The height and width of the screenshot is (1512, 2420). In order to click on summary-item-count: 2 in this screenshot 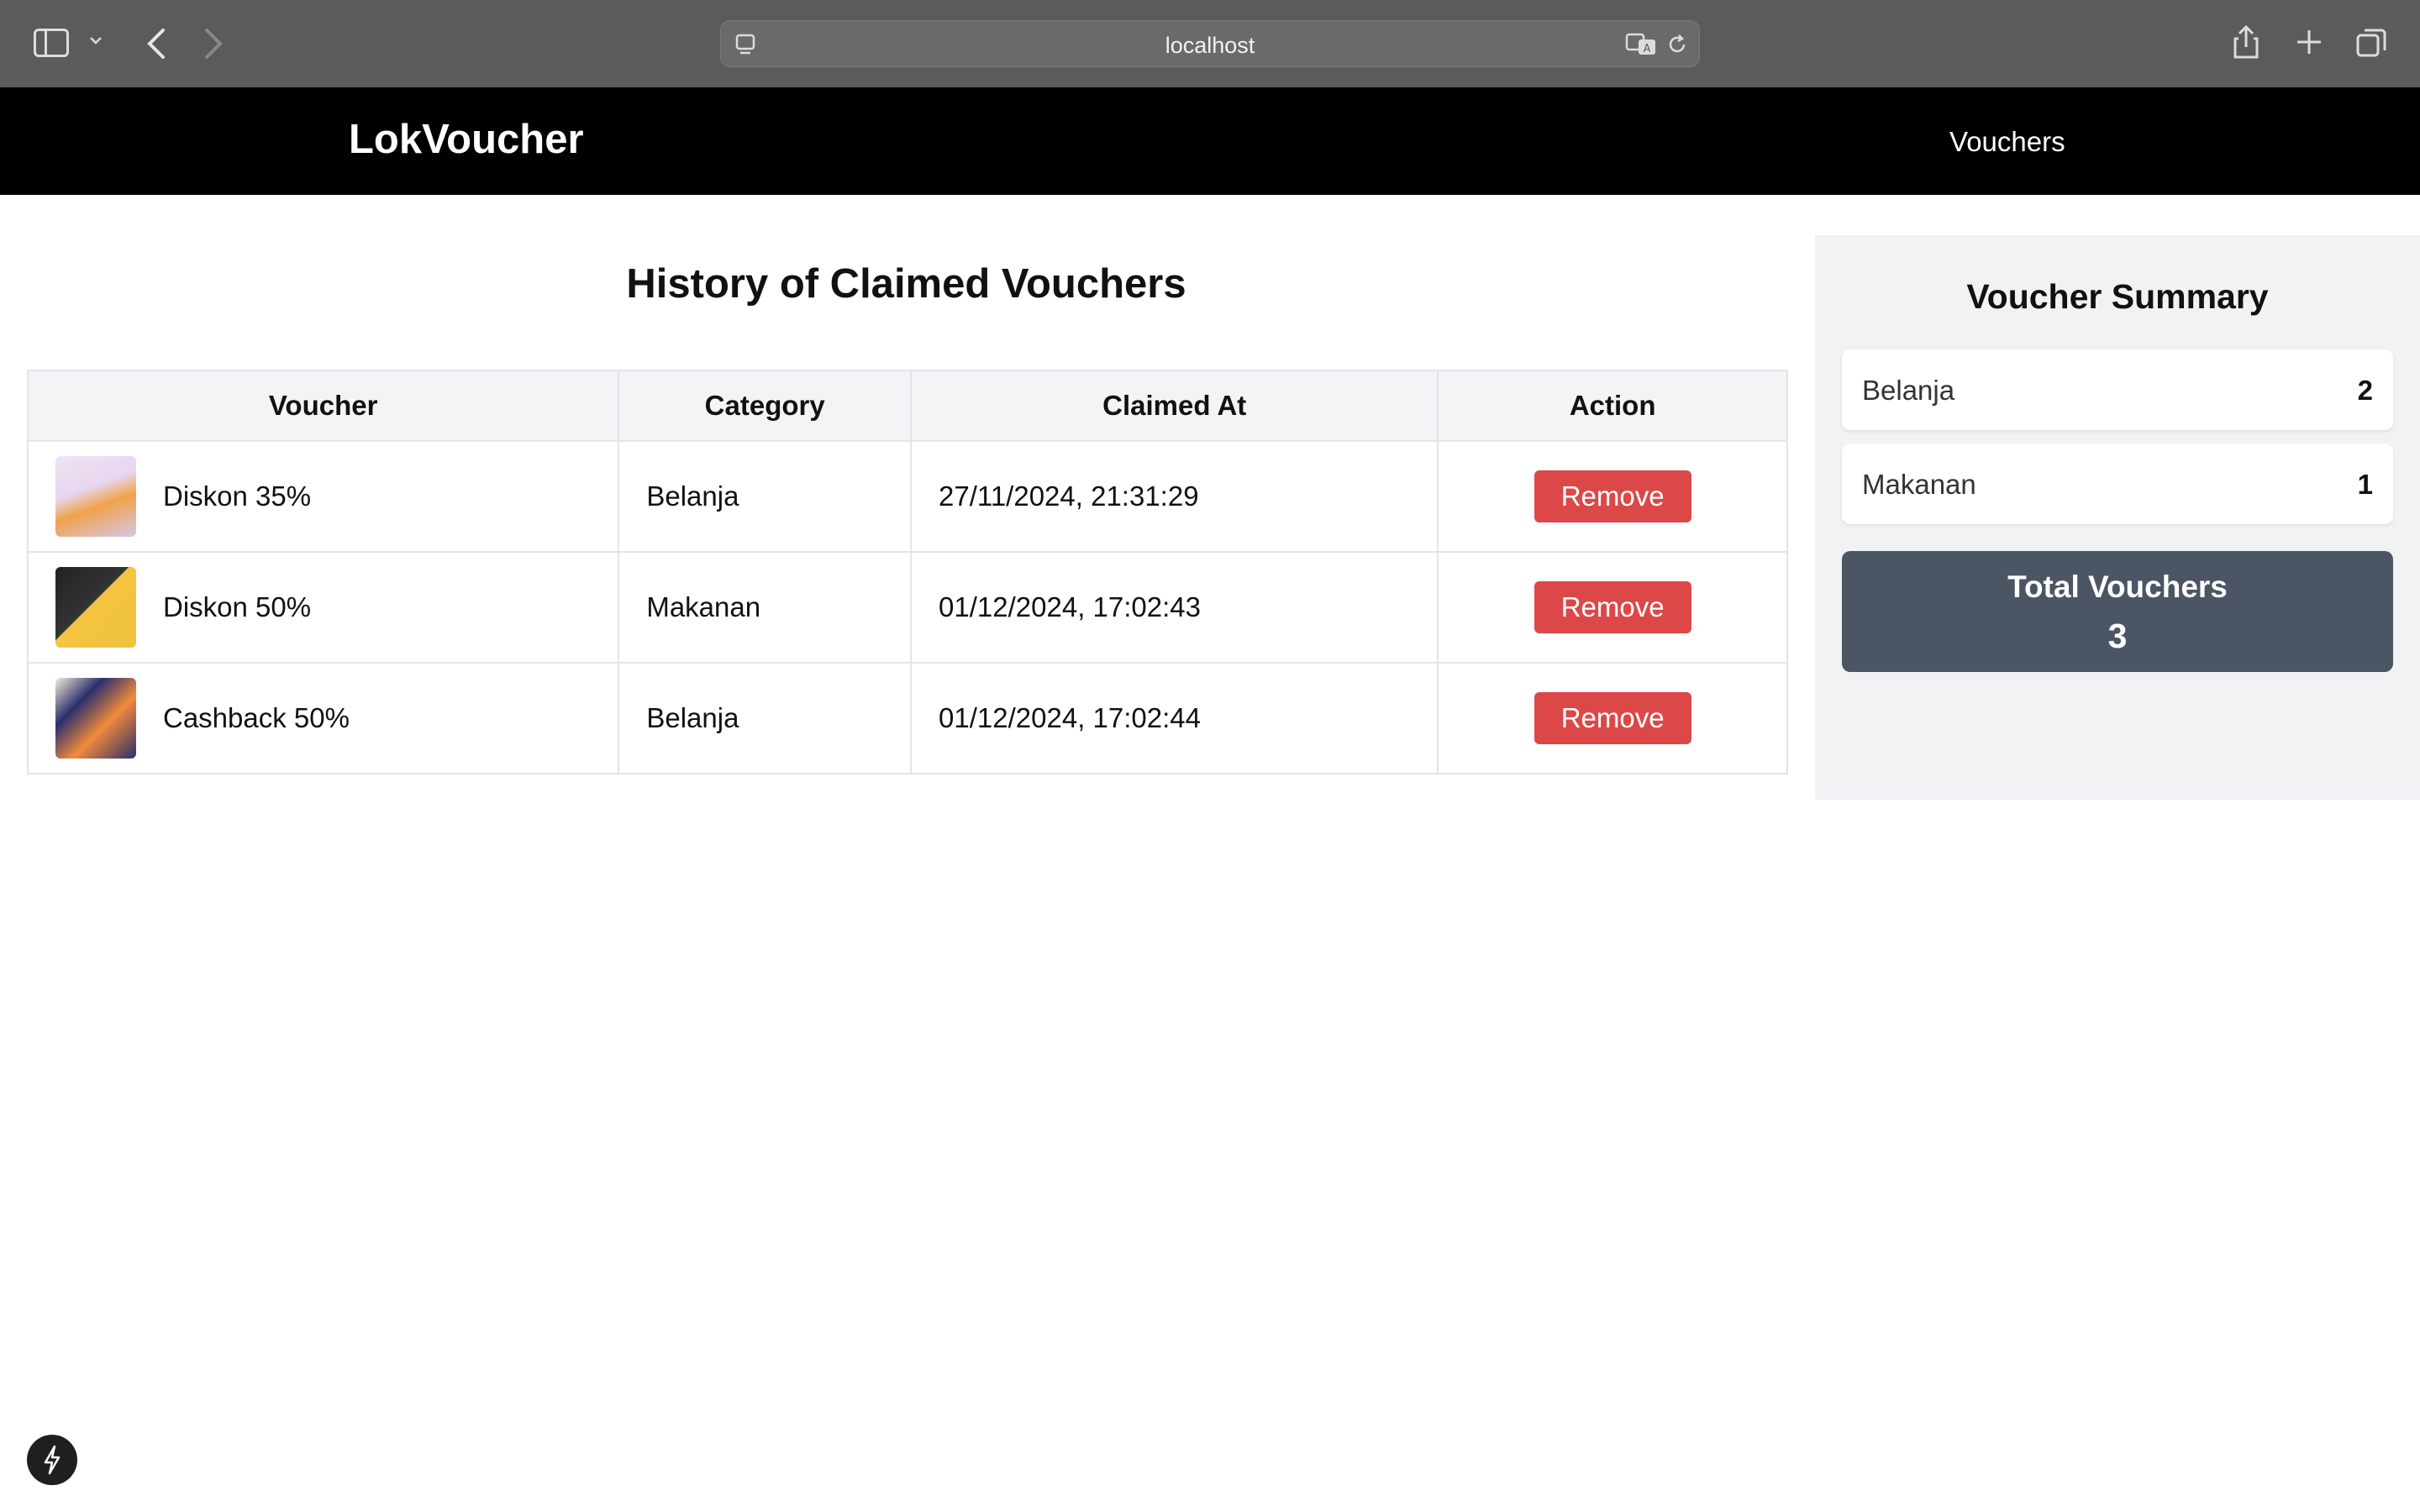, I will do `click(2365, 390)`.